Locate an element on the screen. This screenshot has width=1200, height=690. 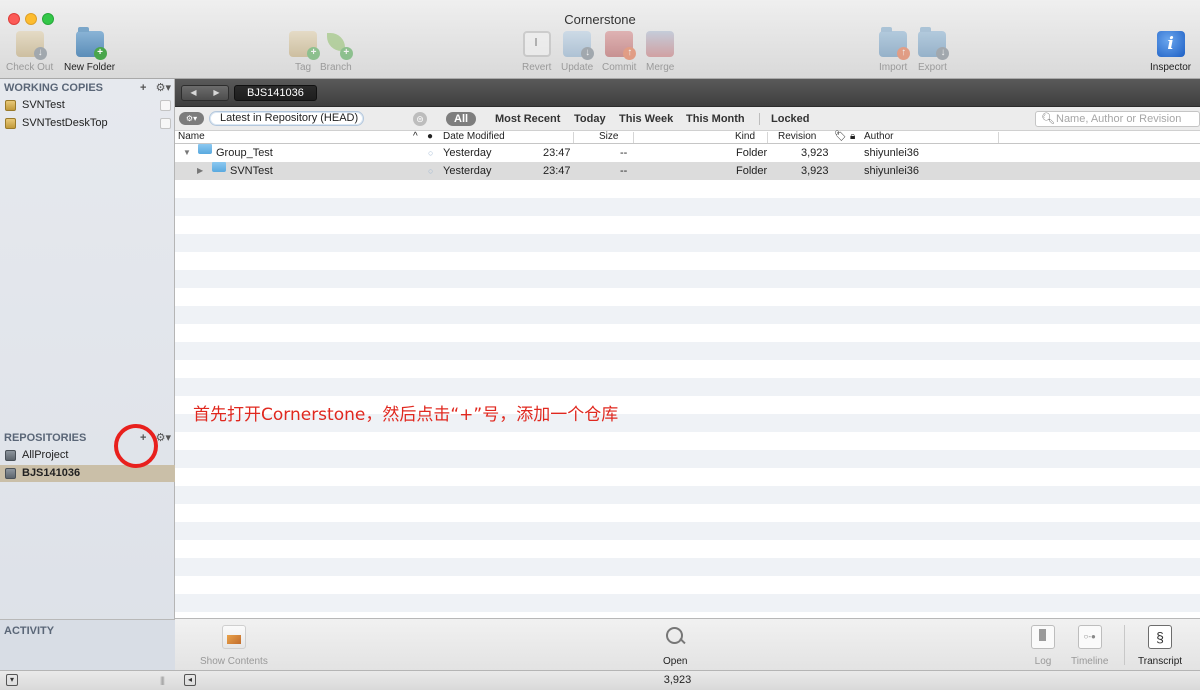
inspector-button: i Inspector is located at coordinates (1170, 52).